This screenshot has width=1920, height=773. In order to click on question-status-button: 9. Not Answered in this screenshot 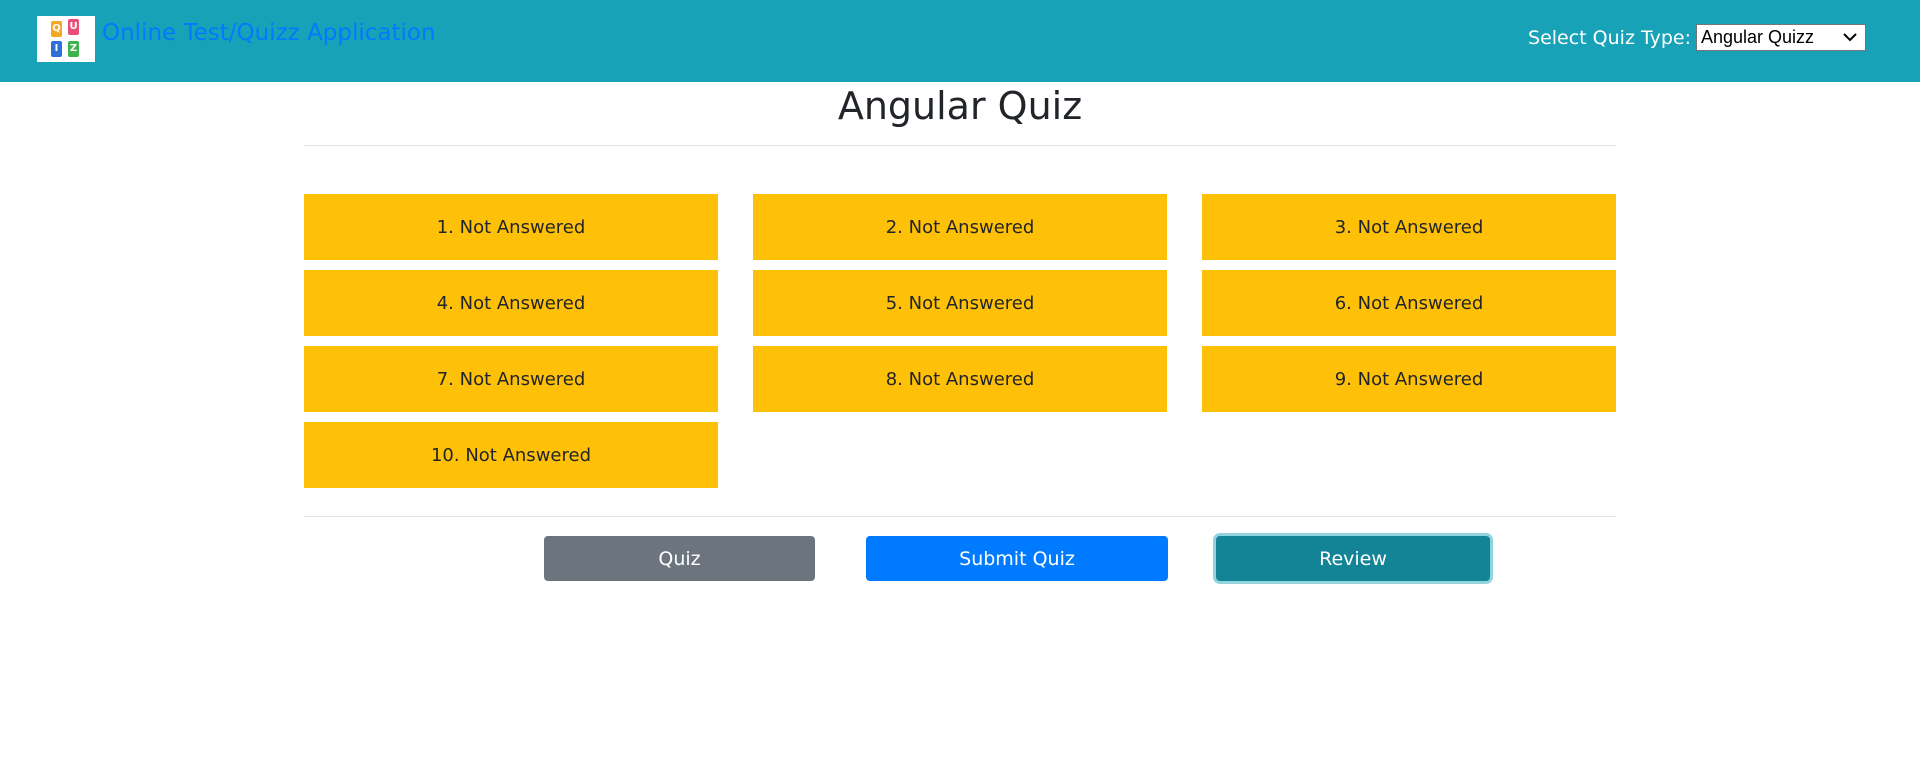, I will do `click(1409, 379)`.